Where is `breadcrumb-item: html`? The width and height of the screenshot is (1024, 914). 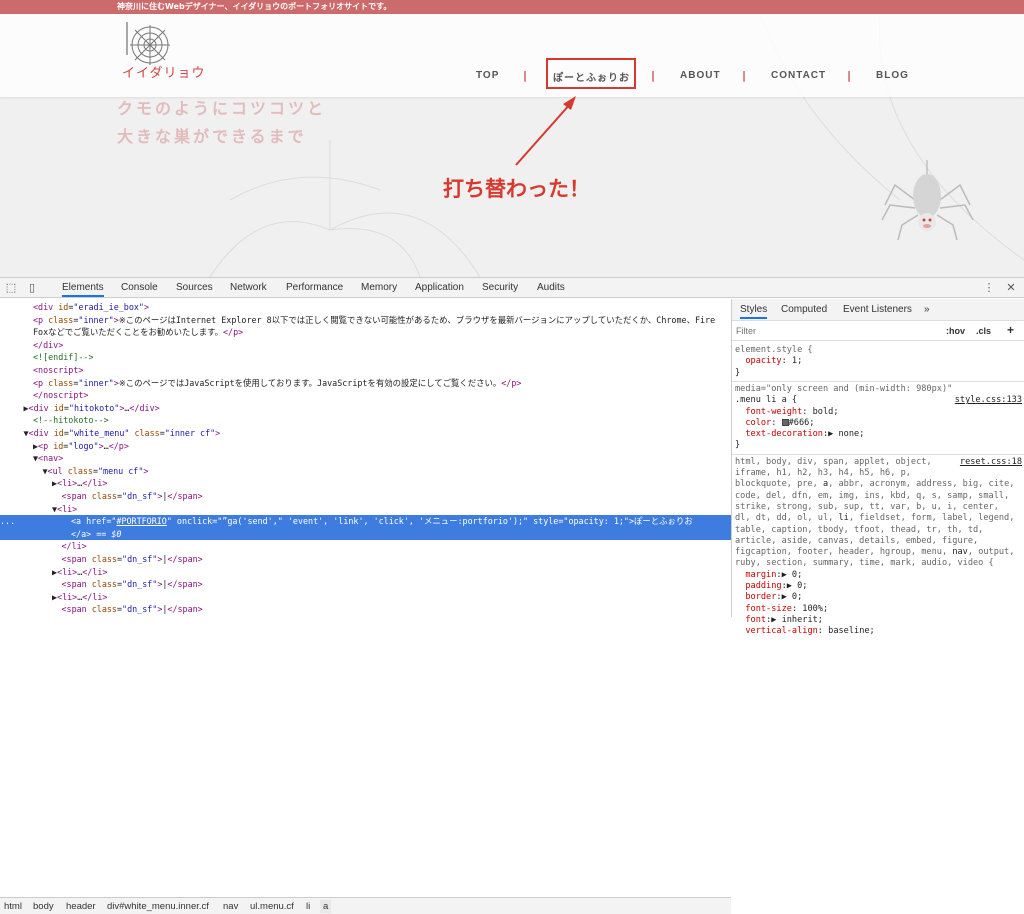 breadcrumb-item: html is located at coordinates (13, 906).